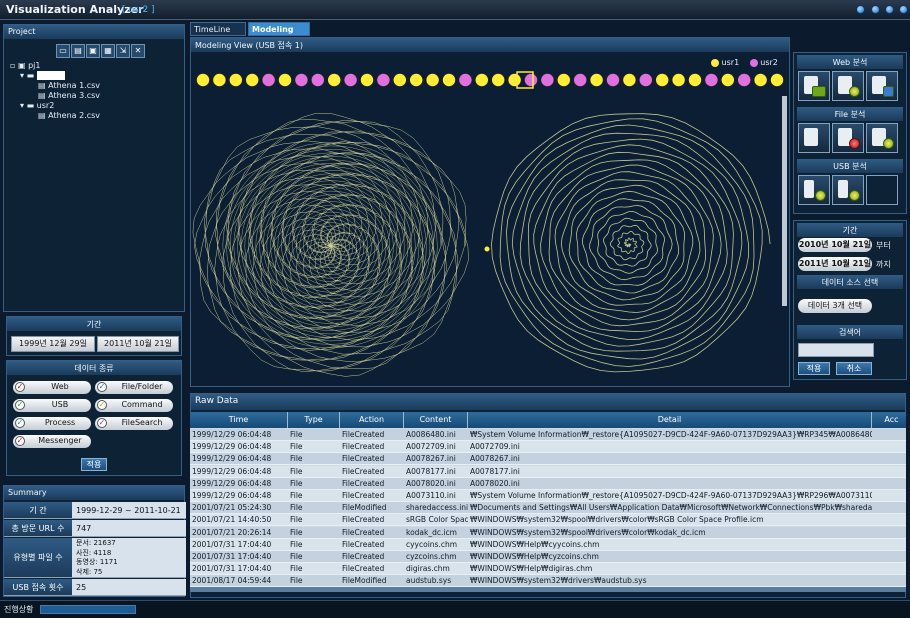 The height and width of the screenshot is (618, 910). Describe the element at coordinates (138, 51) in the screenshot. I see `delete-icon: ✕` at that location.